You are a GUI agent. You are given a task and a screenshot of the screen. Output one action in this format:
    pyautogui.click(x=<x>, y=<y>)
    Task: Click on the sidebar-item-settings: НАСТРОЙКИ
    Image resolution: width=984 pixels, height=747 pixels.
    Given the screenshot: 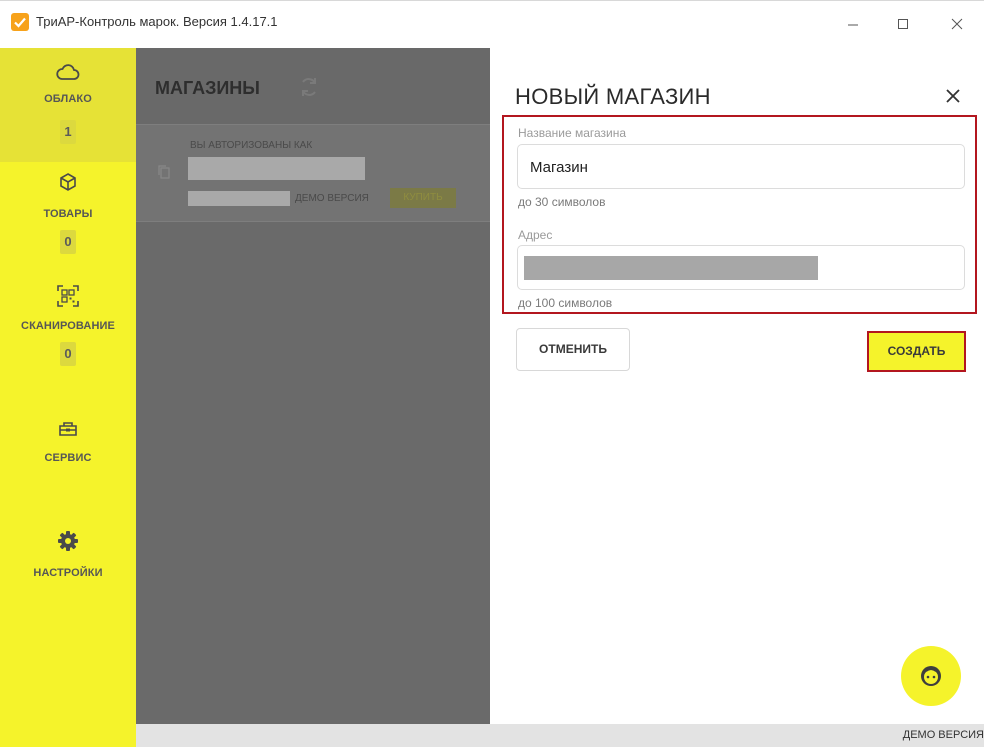 What is the action you would take?
    pyautogui.click(x=68, y=559)
    